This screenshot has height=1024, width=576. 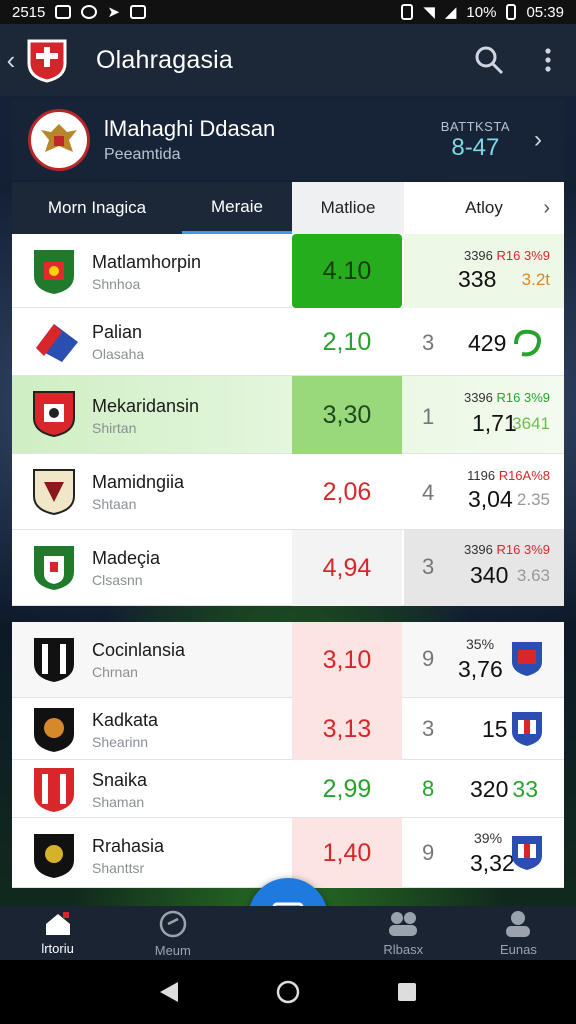 I want to click on team-name: Madeçia, so click(x=126, y=558).